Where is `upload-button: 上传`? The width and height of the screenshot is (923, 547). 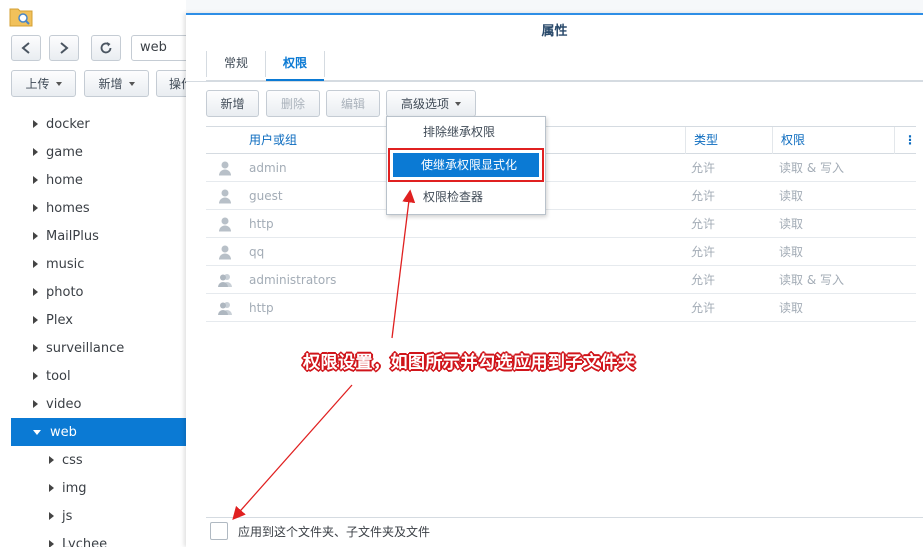
upload-button: 上传 is located at coordinates (43, 83).